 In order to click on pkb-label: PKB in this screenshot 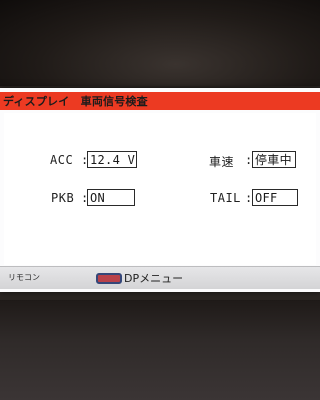, I will do `click(63, 198)`.